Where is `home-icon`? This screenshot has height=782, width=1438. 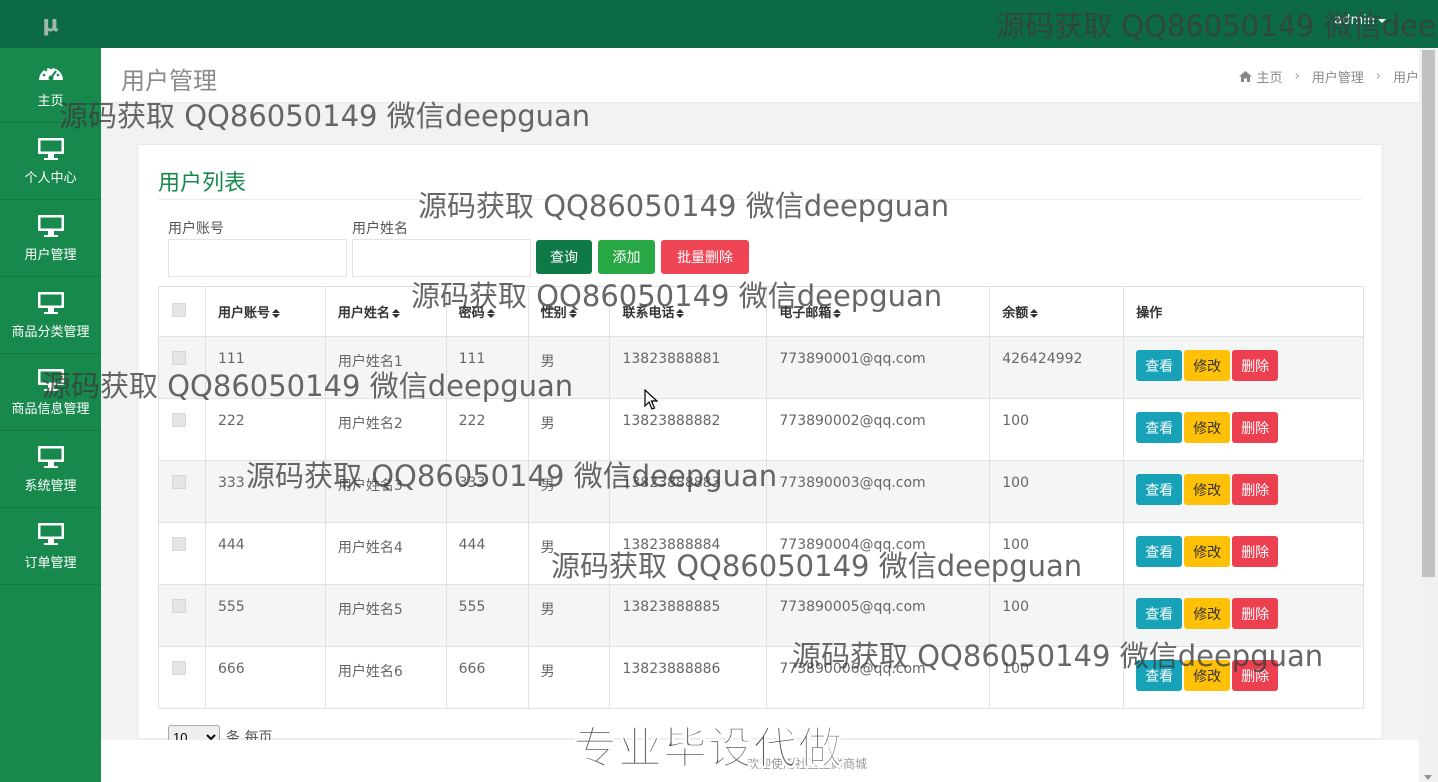
home-icon is located at coordinates (1245, 76).